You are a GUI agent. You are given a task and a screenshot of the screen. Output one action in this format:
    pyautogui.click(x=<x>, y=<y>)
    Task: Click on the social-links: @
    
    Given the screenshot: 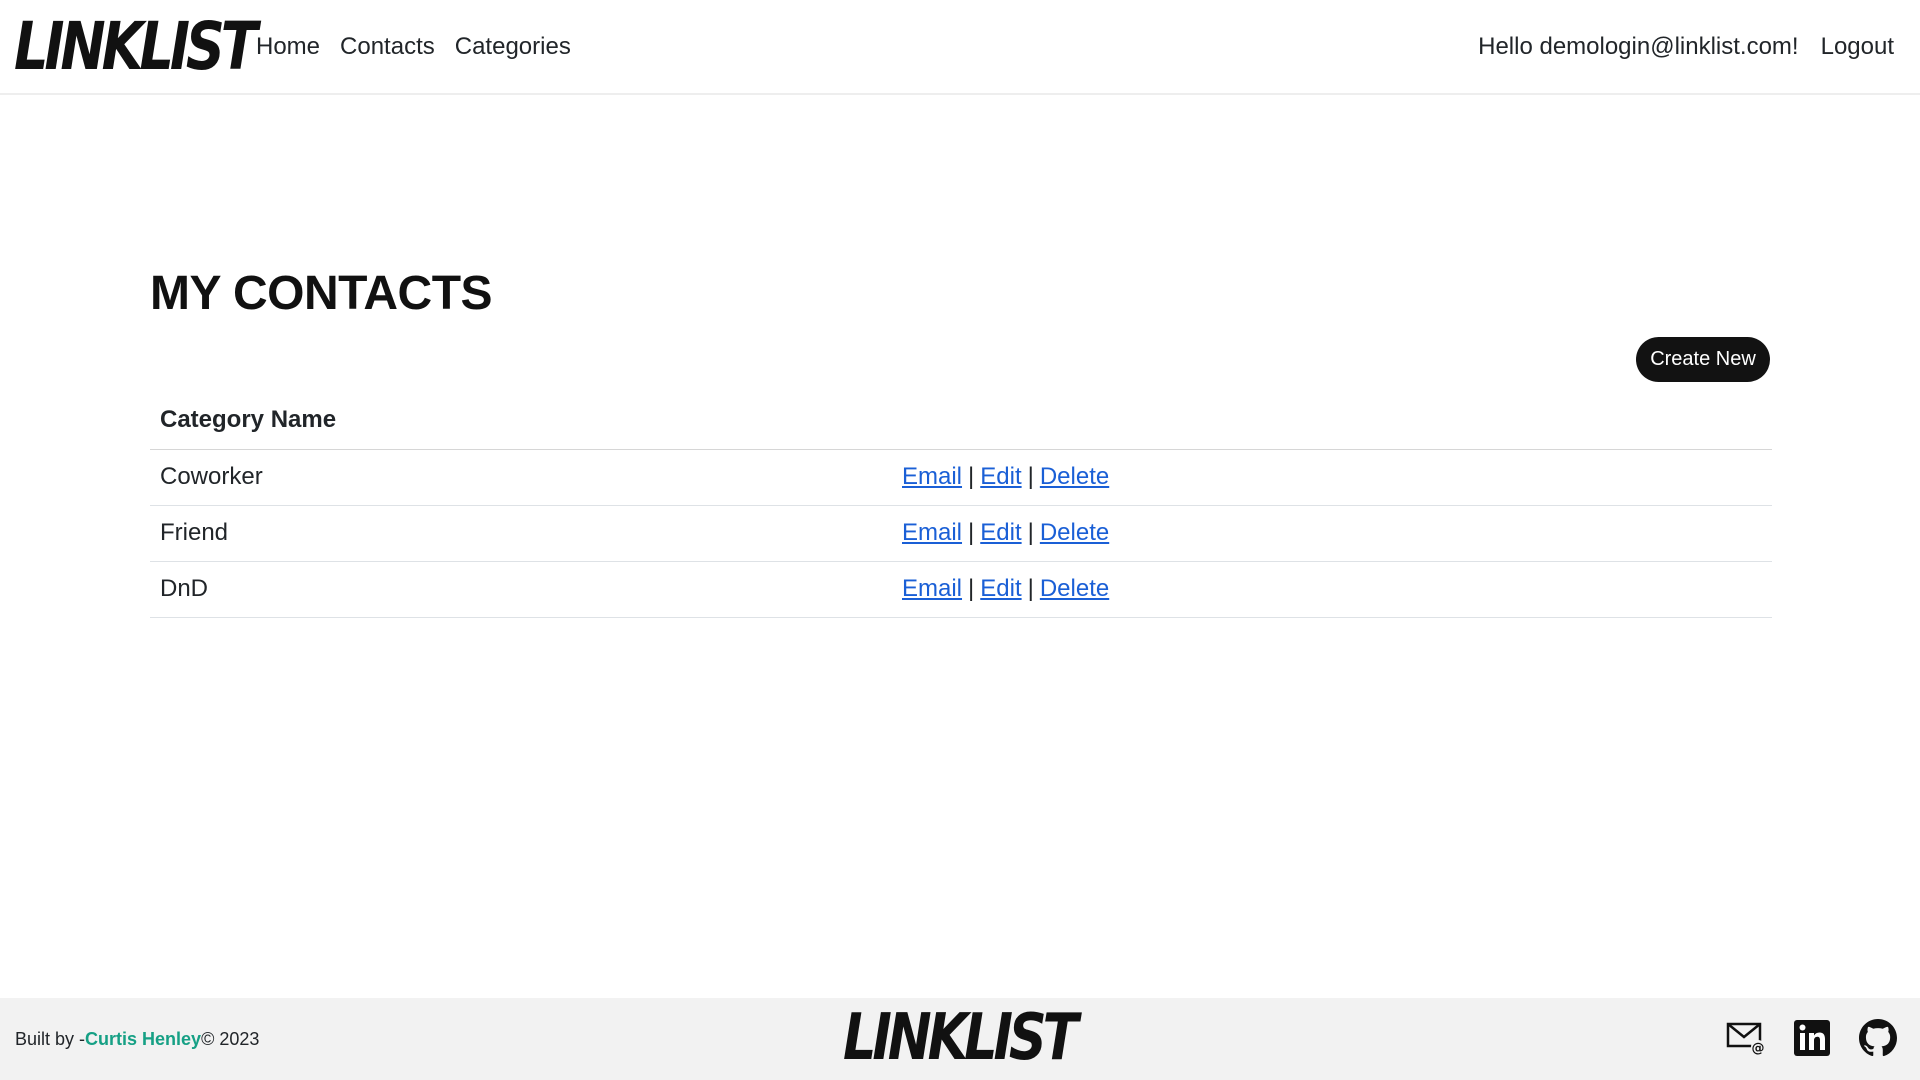 What is the action you would take?
    pyautogui.click(x=1799, y=1038)
    